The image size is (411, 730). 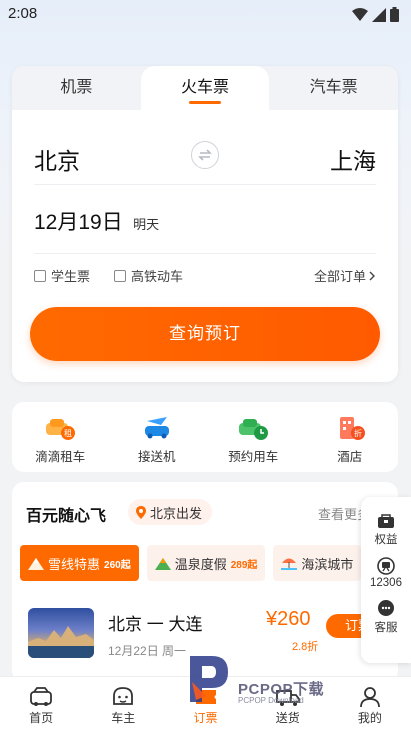 I want to click on service-label: 滴滴租车, so click(x=60, y=457).